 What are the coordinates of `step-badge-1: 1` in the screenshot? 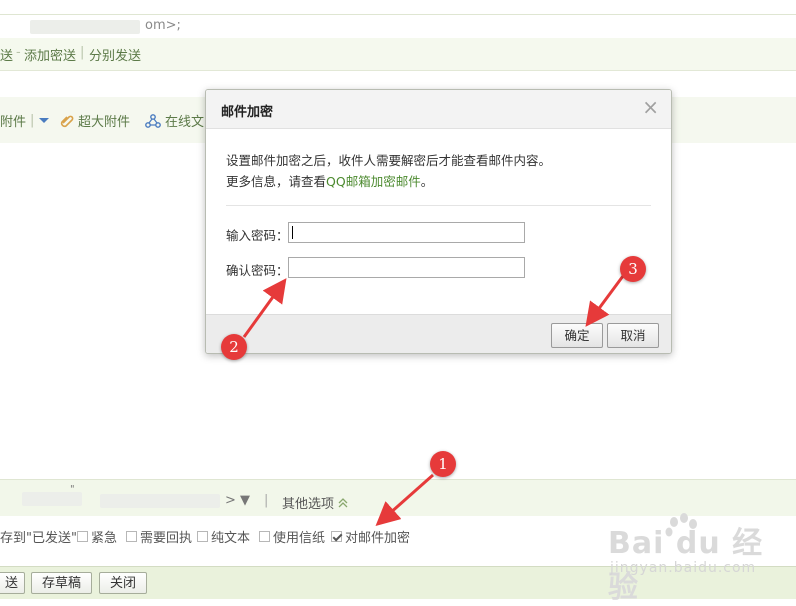 It's located at (443, 464).